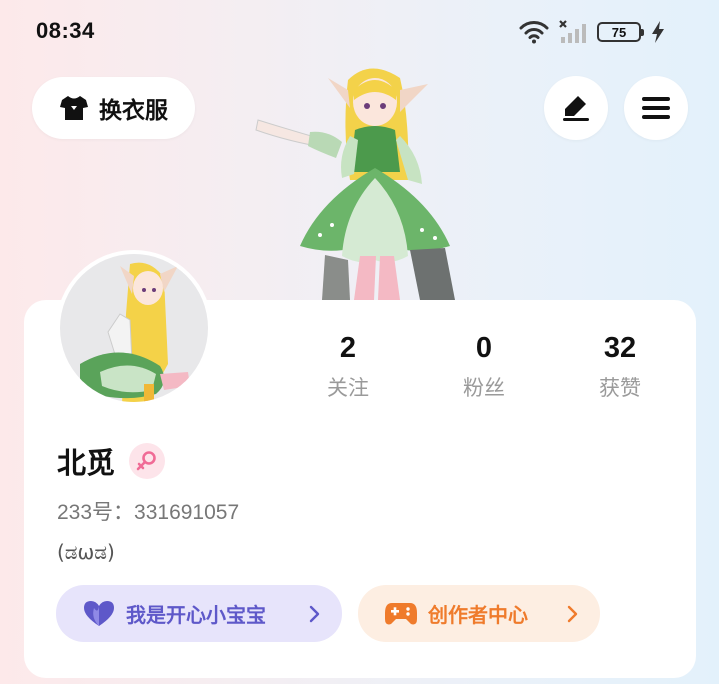 The height and width of the screenshot is (684, 719). I want to click on edit-pen-icon, so click(576, 108).